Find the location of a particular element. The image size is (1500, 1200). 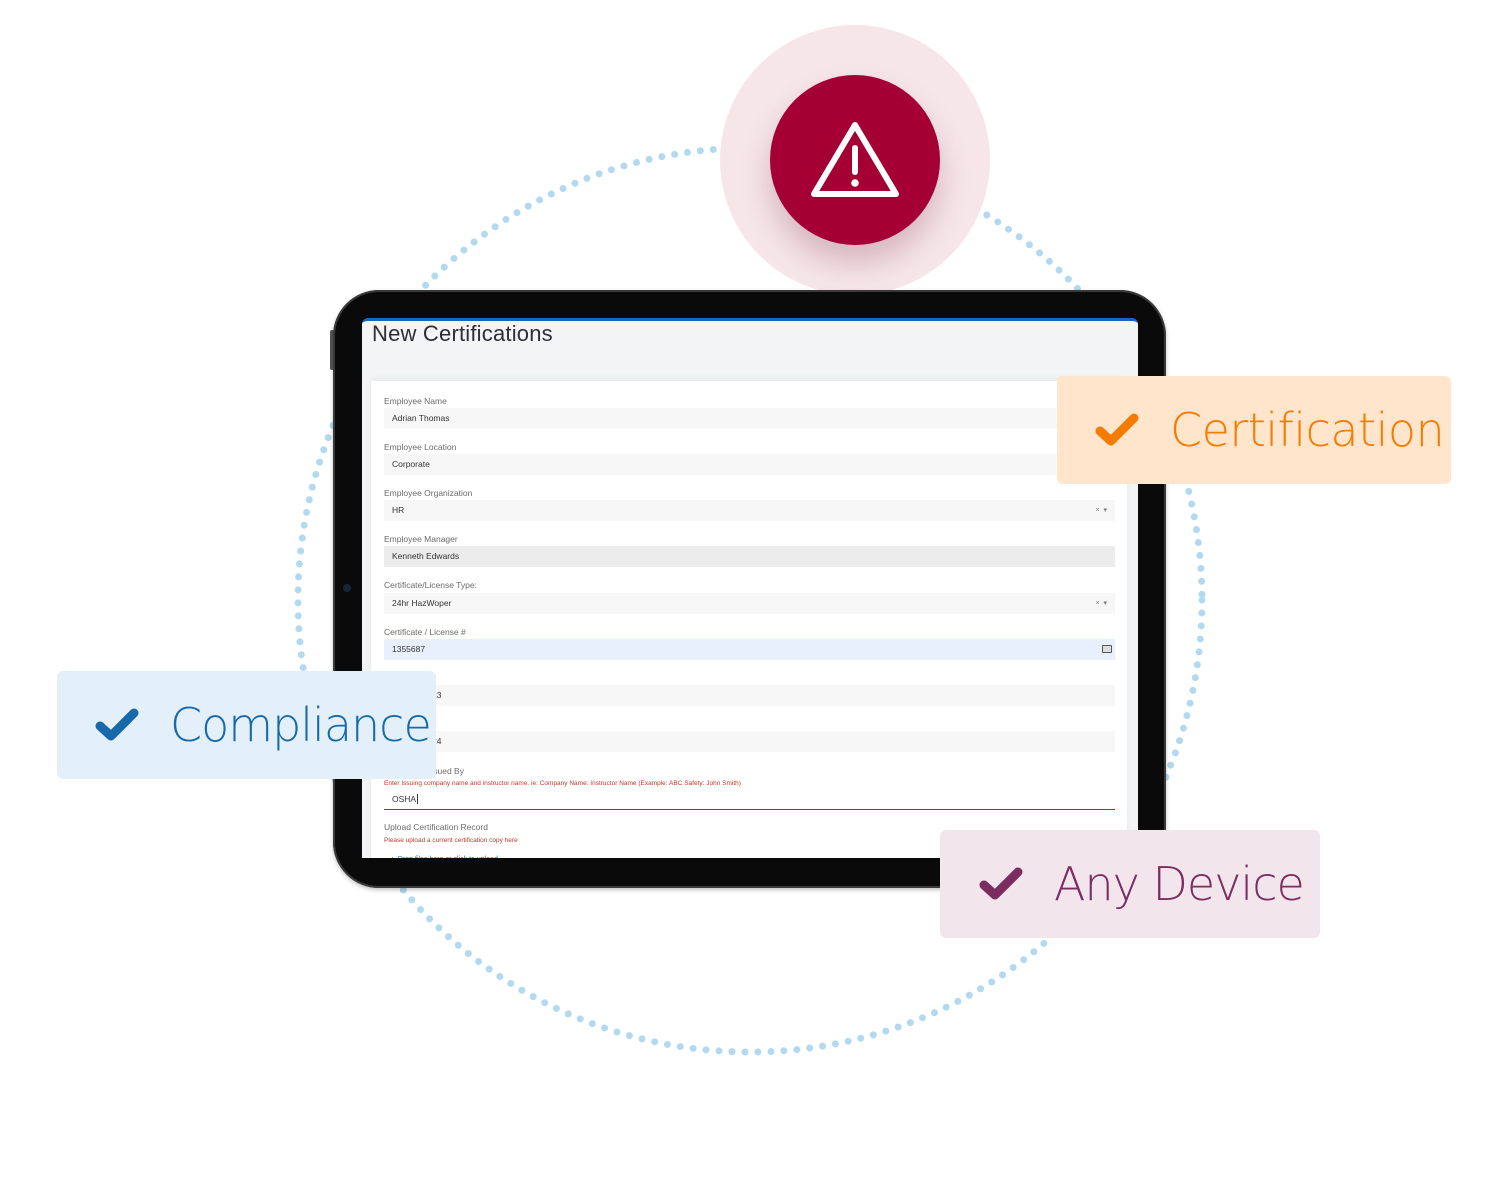

employee-organization-select: HR × ▾ is located at coordinates (749, 510).